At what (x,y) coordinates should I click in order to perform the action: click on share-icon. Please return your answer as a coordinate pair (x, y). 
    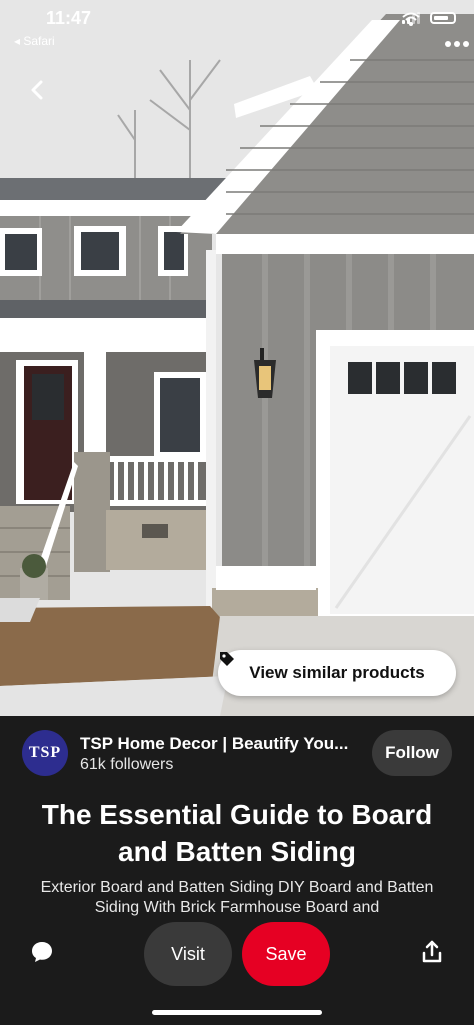
    Looking at the image, I should click on (432, 951).